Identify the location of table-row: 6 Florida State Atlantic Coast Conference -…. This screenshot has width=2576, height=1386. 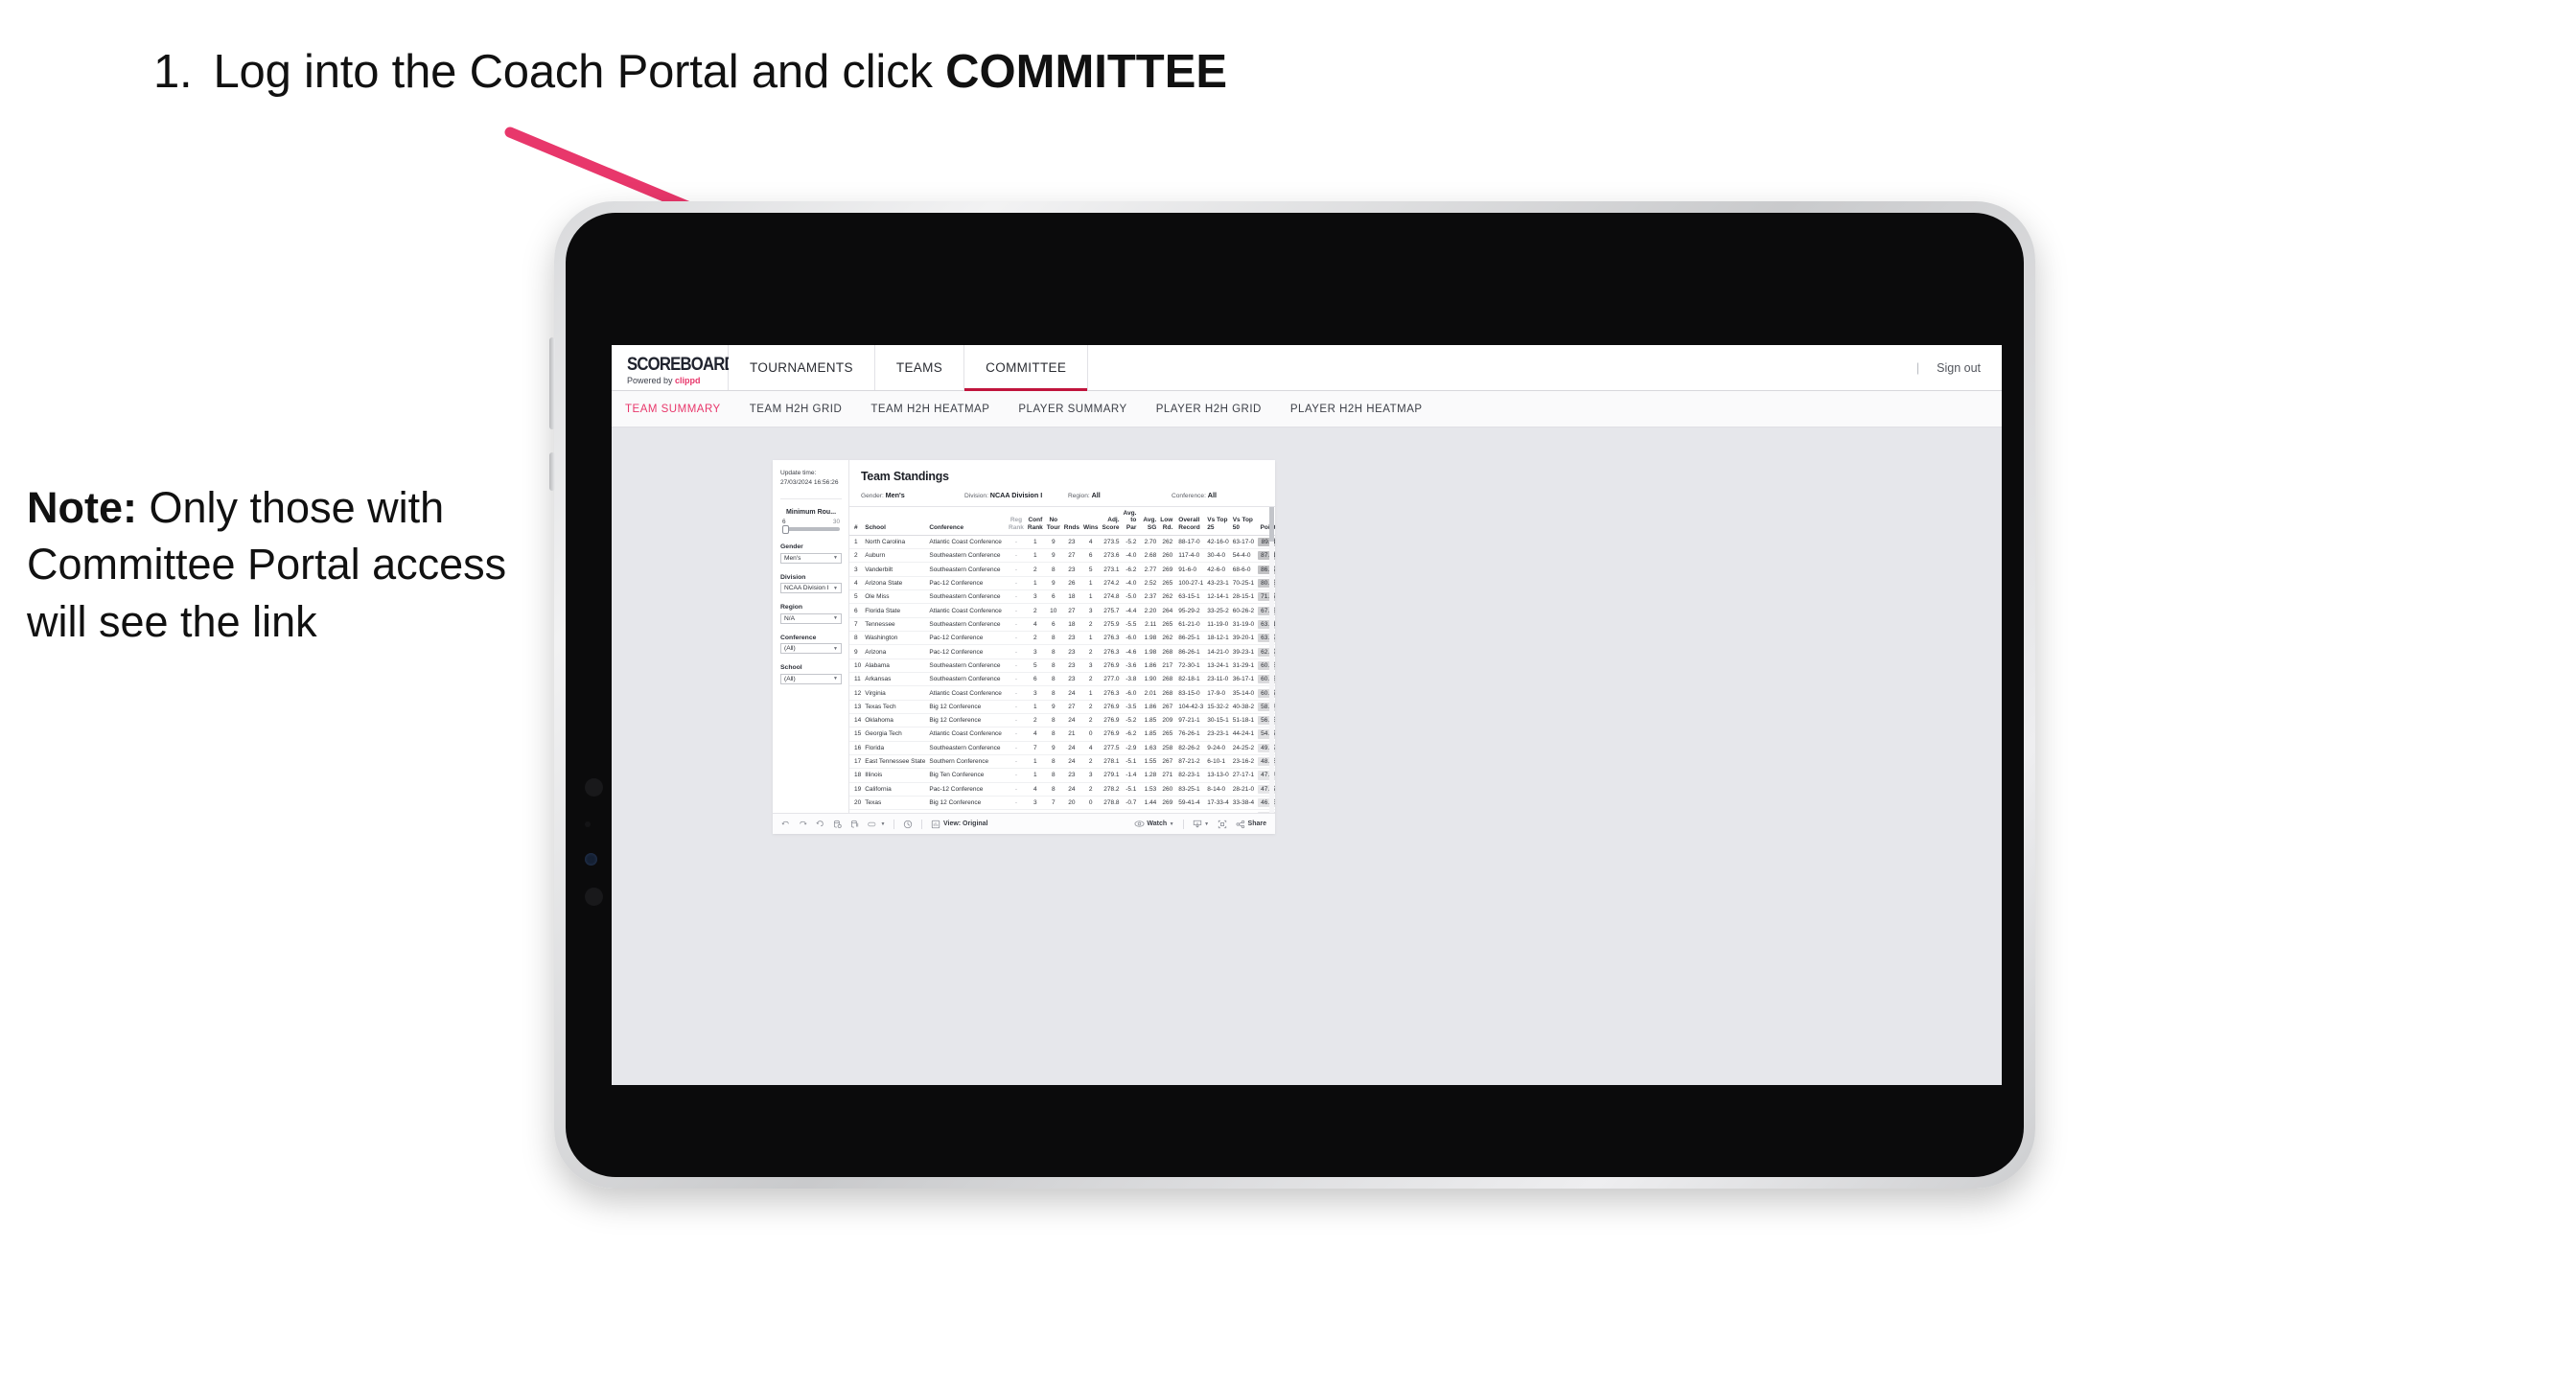
(1062, 610).